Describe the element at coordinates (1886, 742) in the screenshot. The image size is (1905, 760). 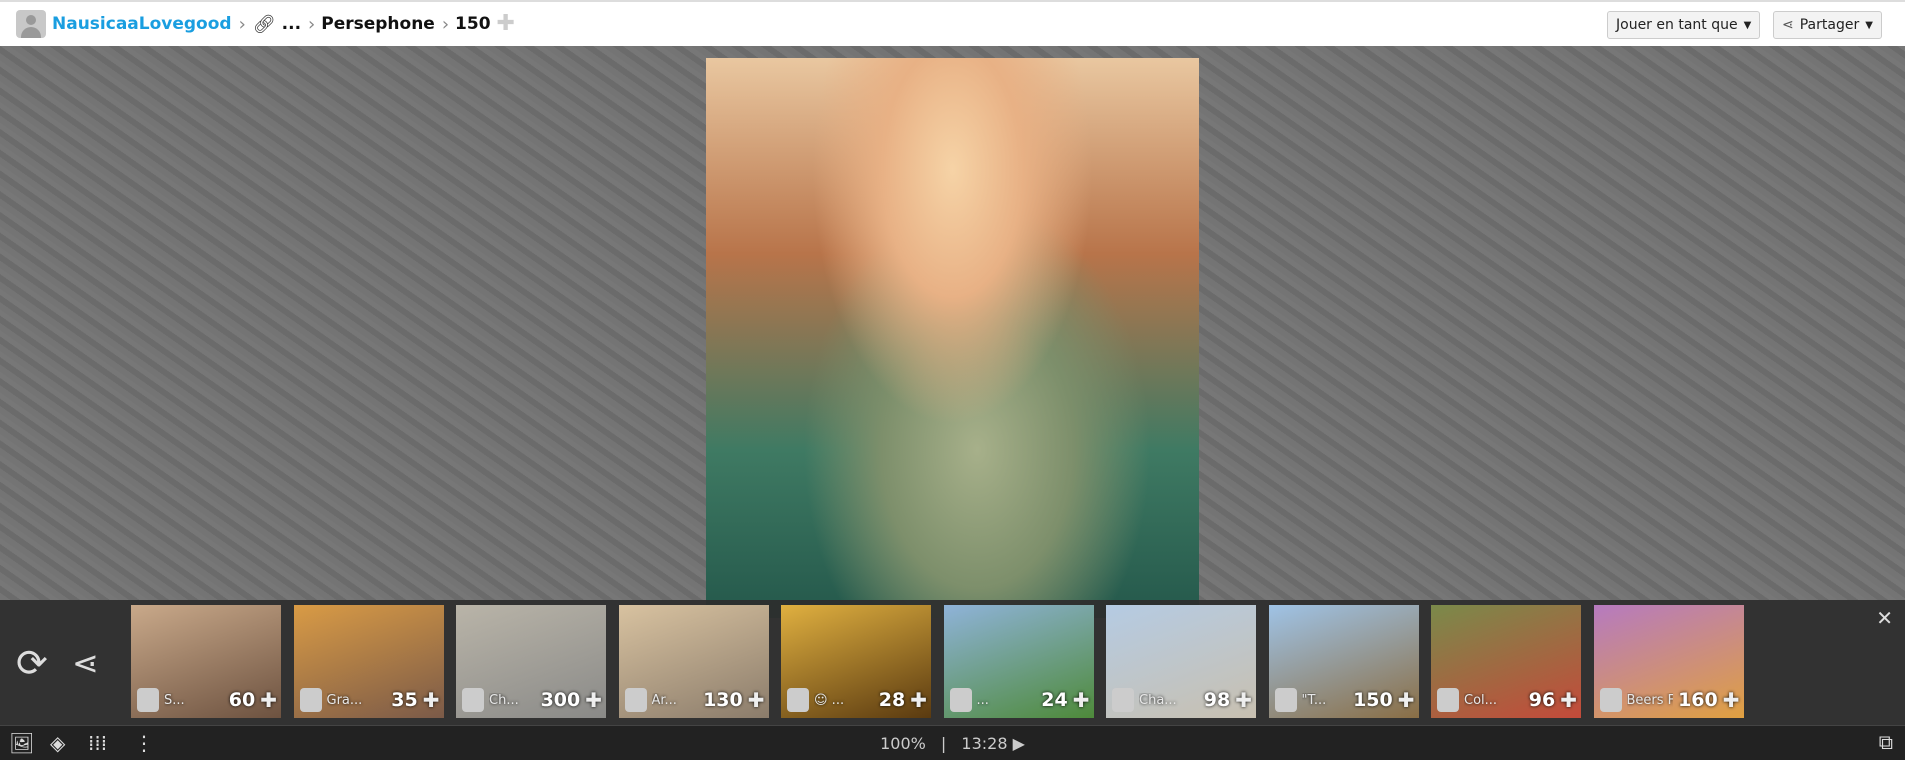
I see `fullscreen-icon: ⧉` at that location.